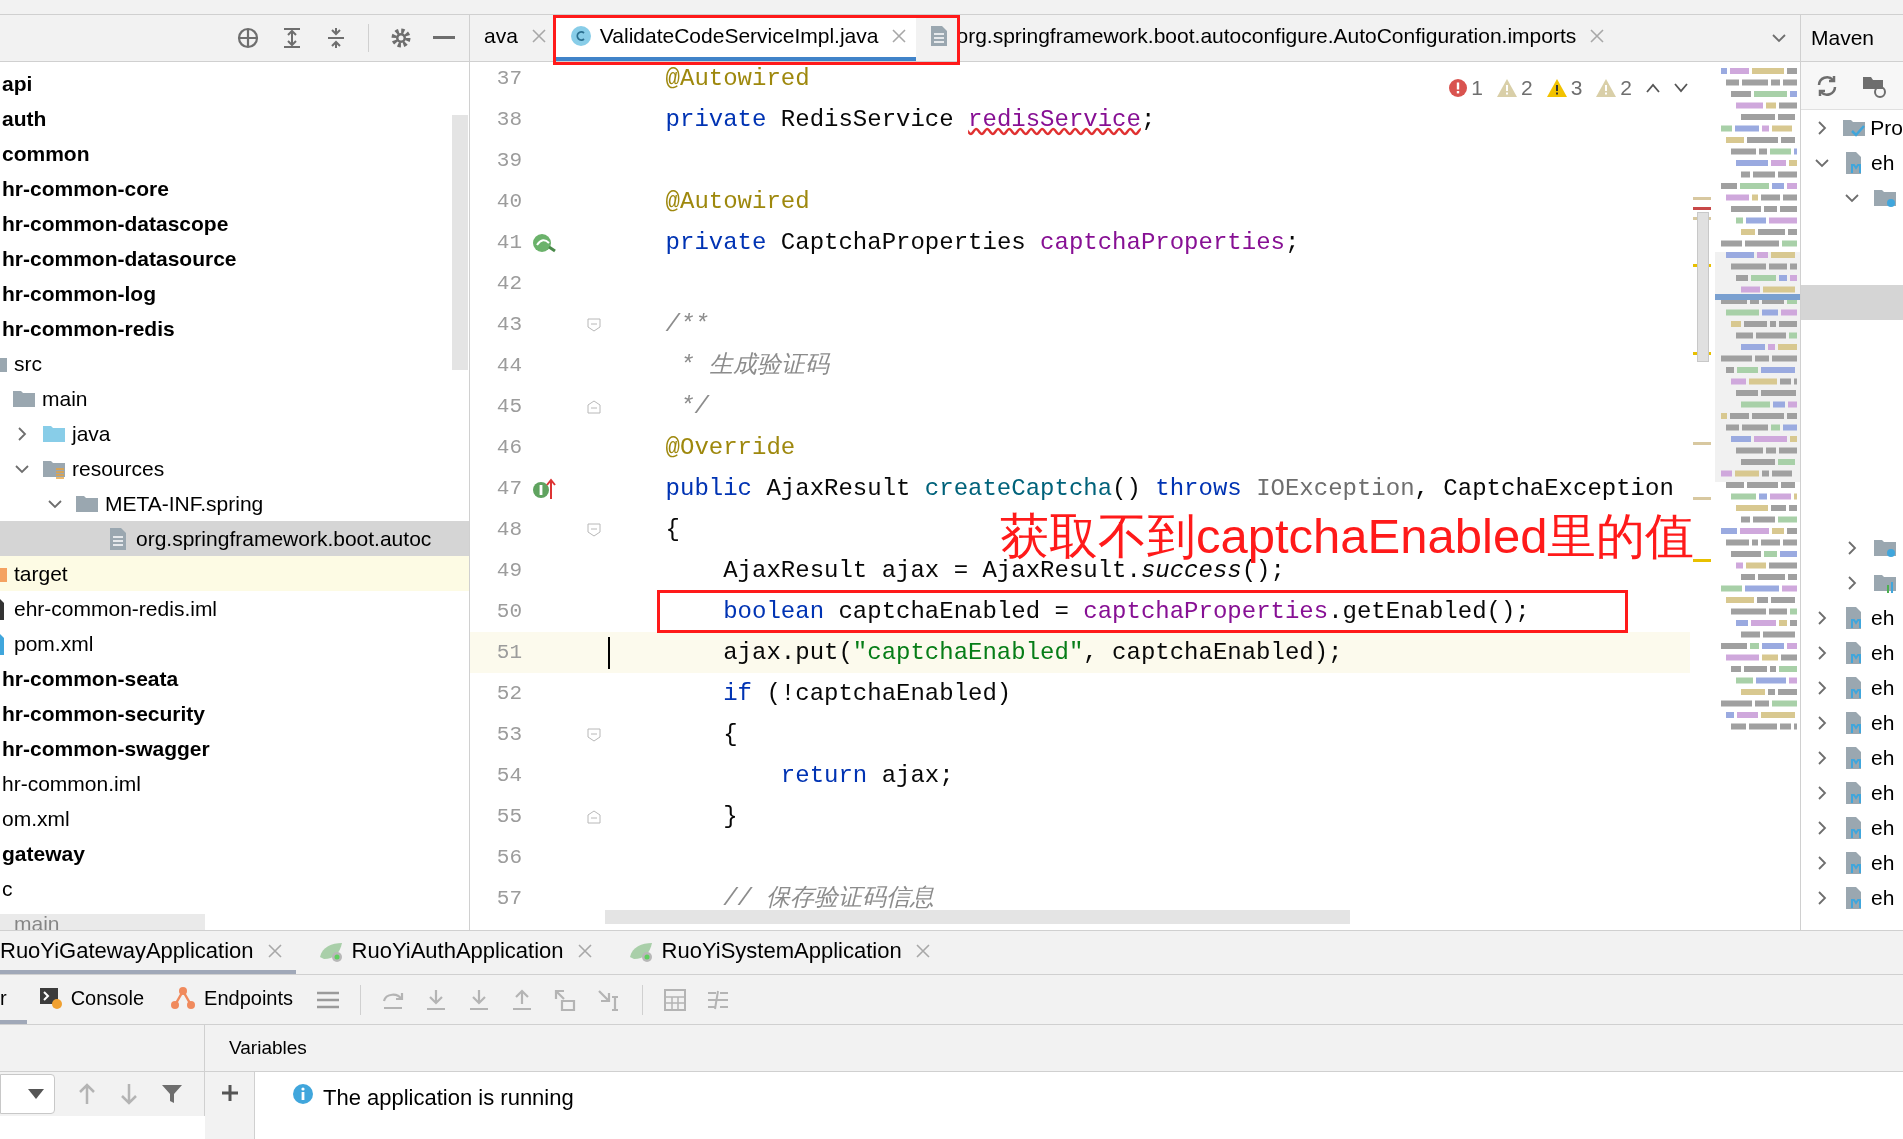 Image resolution: width=1903 pixels, height=1139 pixels. I want to click on line-number: 49, so click(508, 570).